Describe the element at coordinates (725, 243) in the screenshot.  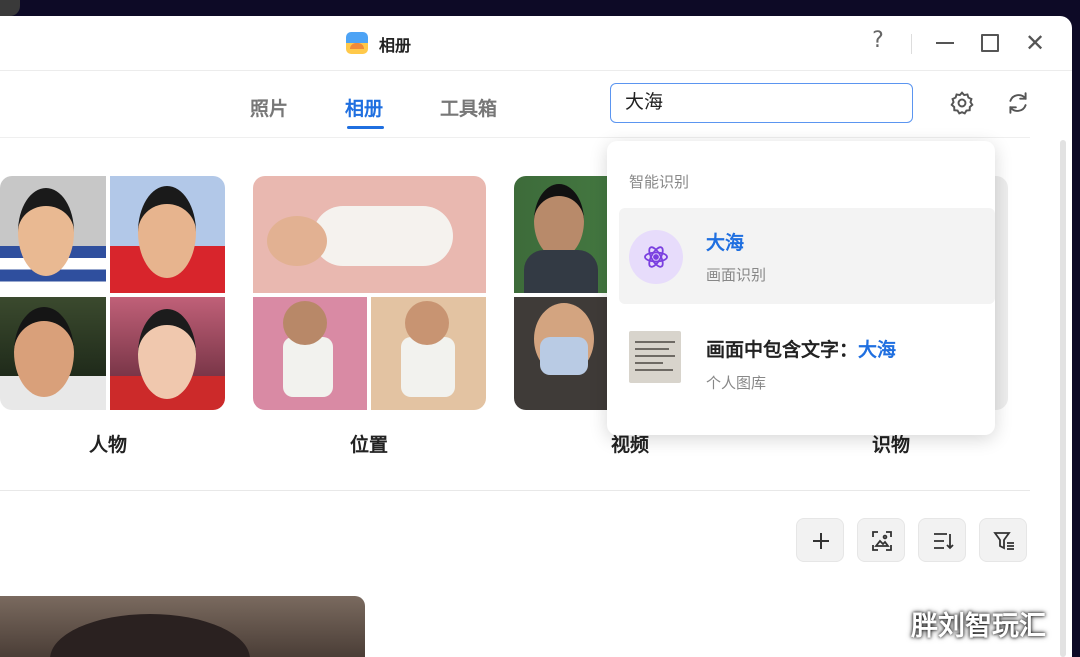
I see `suggestion-title: 大海` at that location.